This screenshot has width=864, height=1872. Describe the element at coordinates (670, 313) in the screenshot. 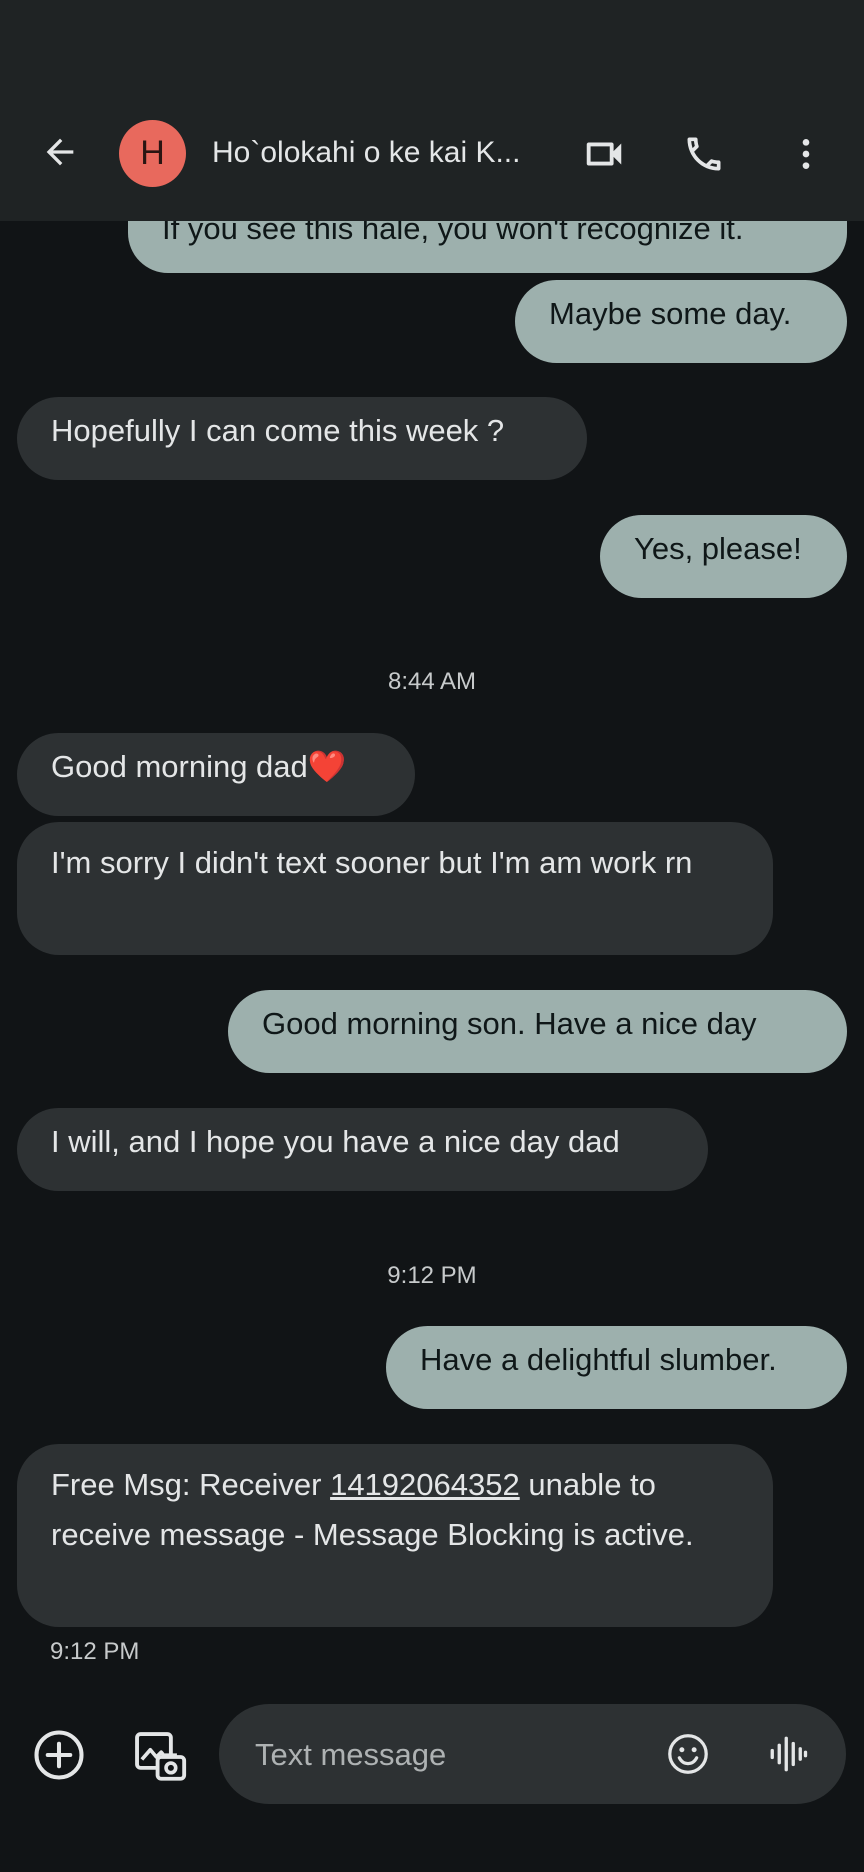

I see `message-text: Maybe some day.` at that location.